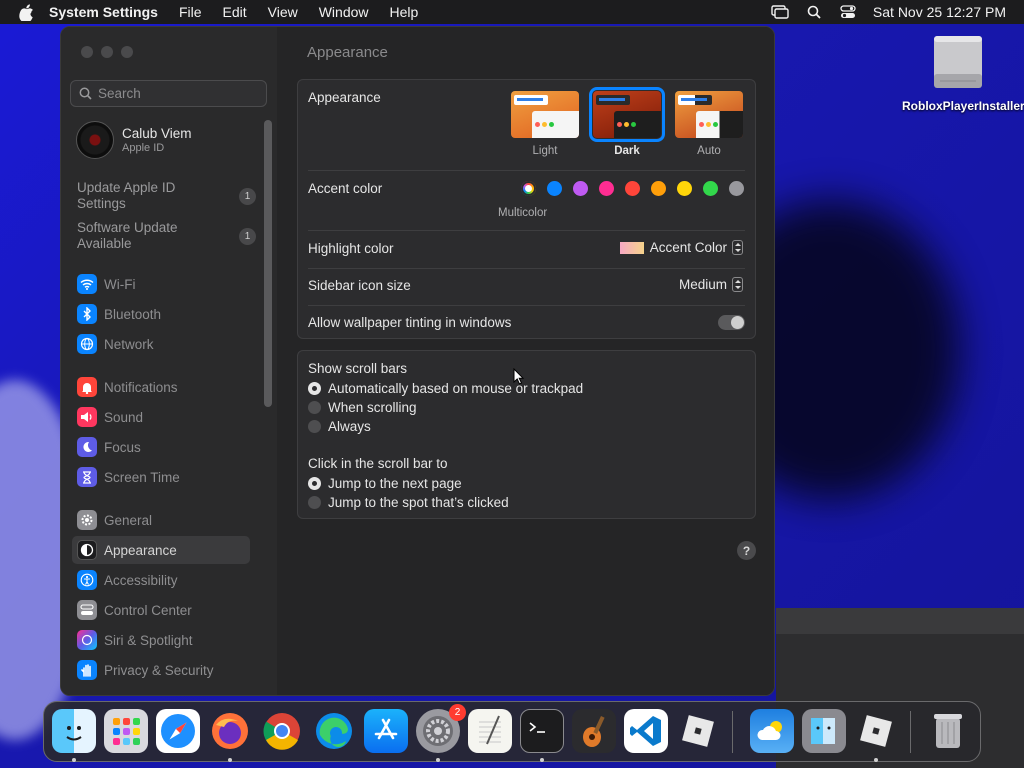 This screenshot has width=1024, height=768. What do you see at coordinates (230, 731) in the screenshot?
I see `dock-firefox-icon` at bounding box center [230, 731].